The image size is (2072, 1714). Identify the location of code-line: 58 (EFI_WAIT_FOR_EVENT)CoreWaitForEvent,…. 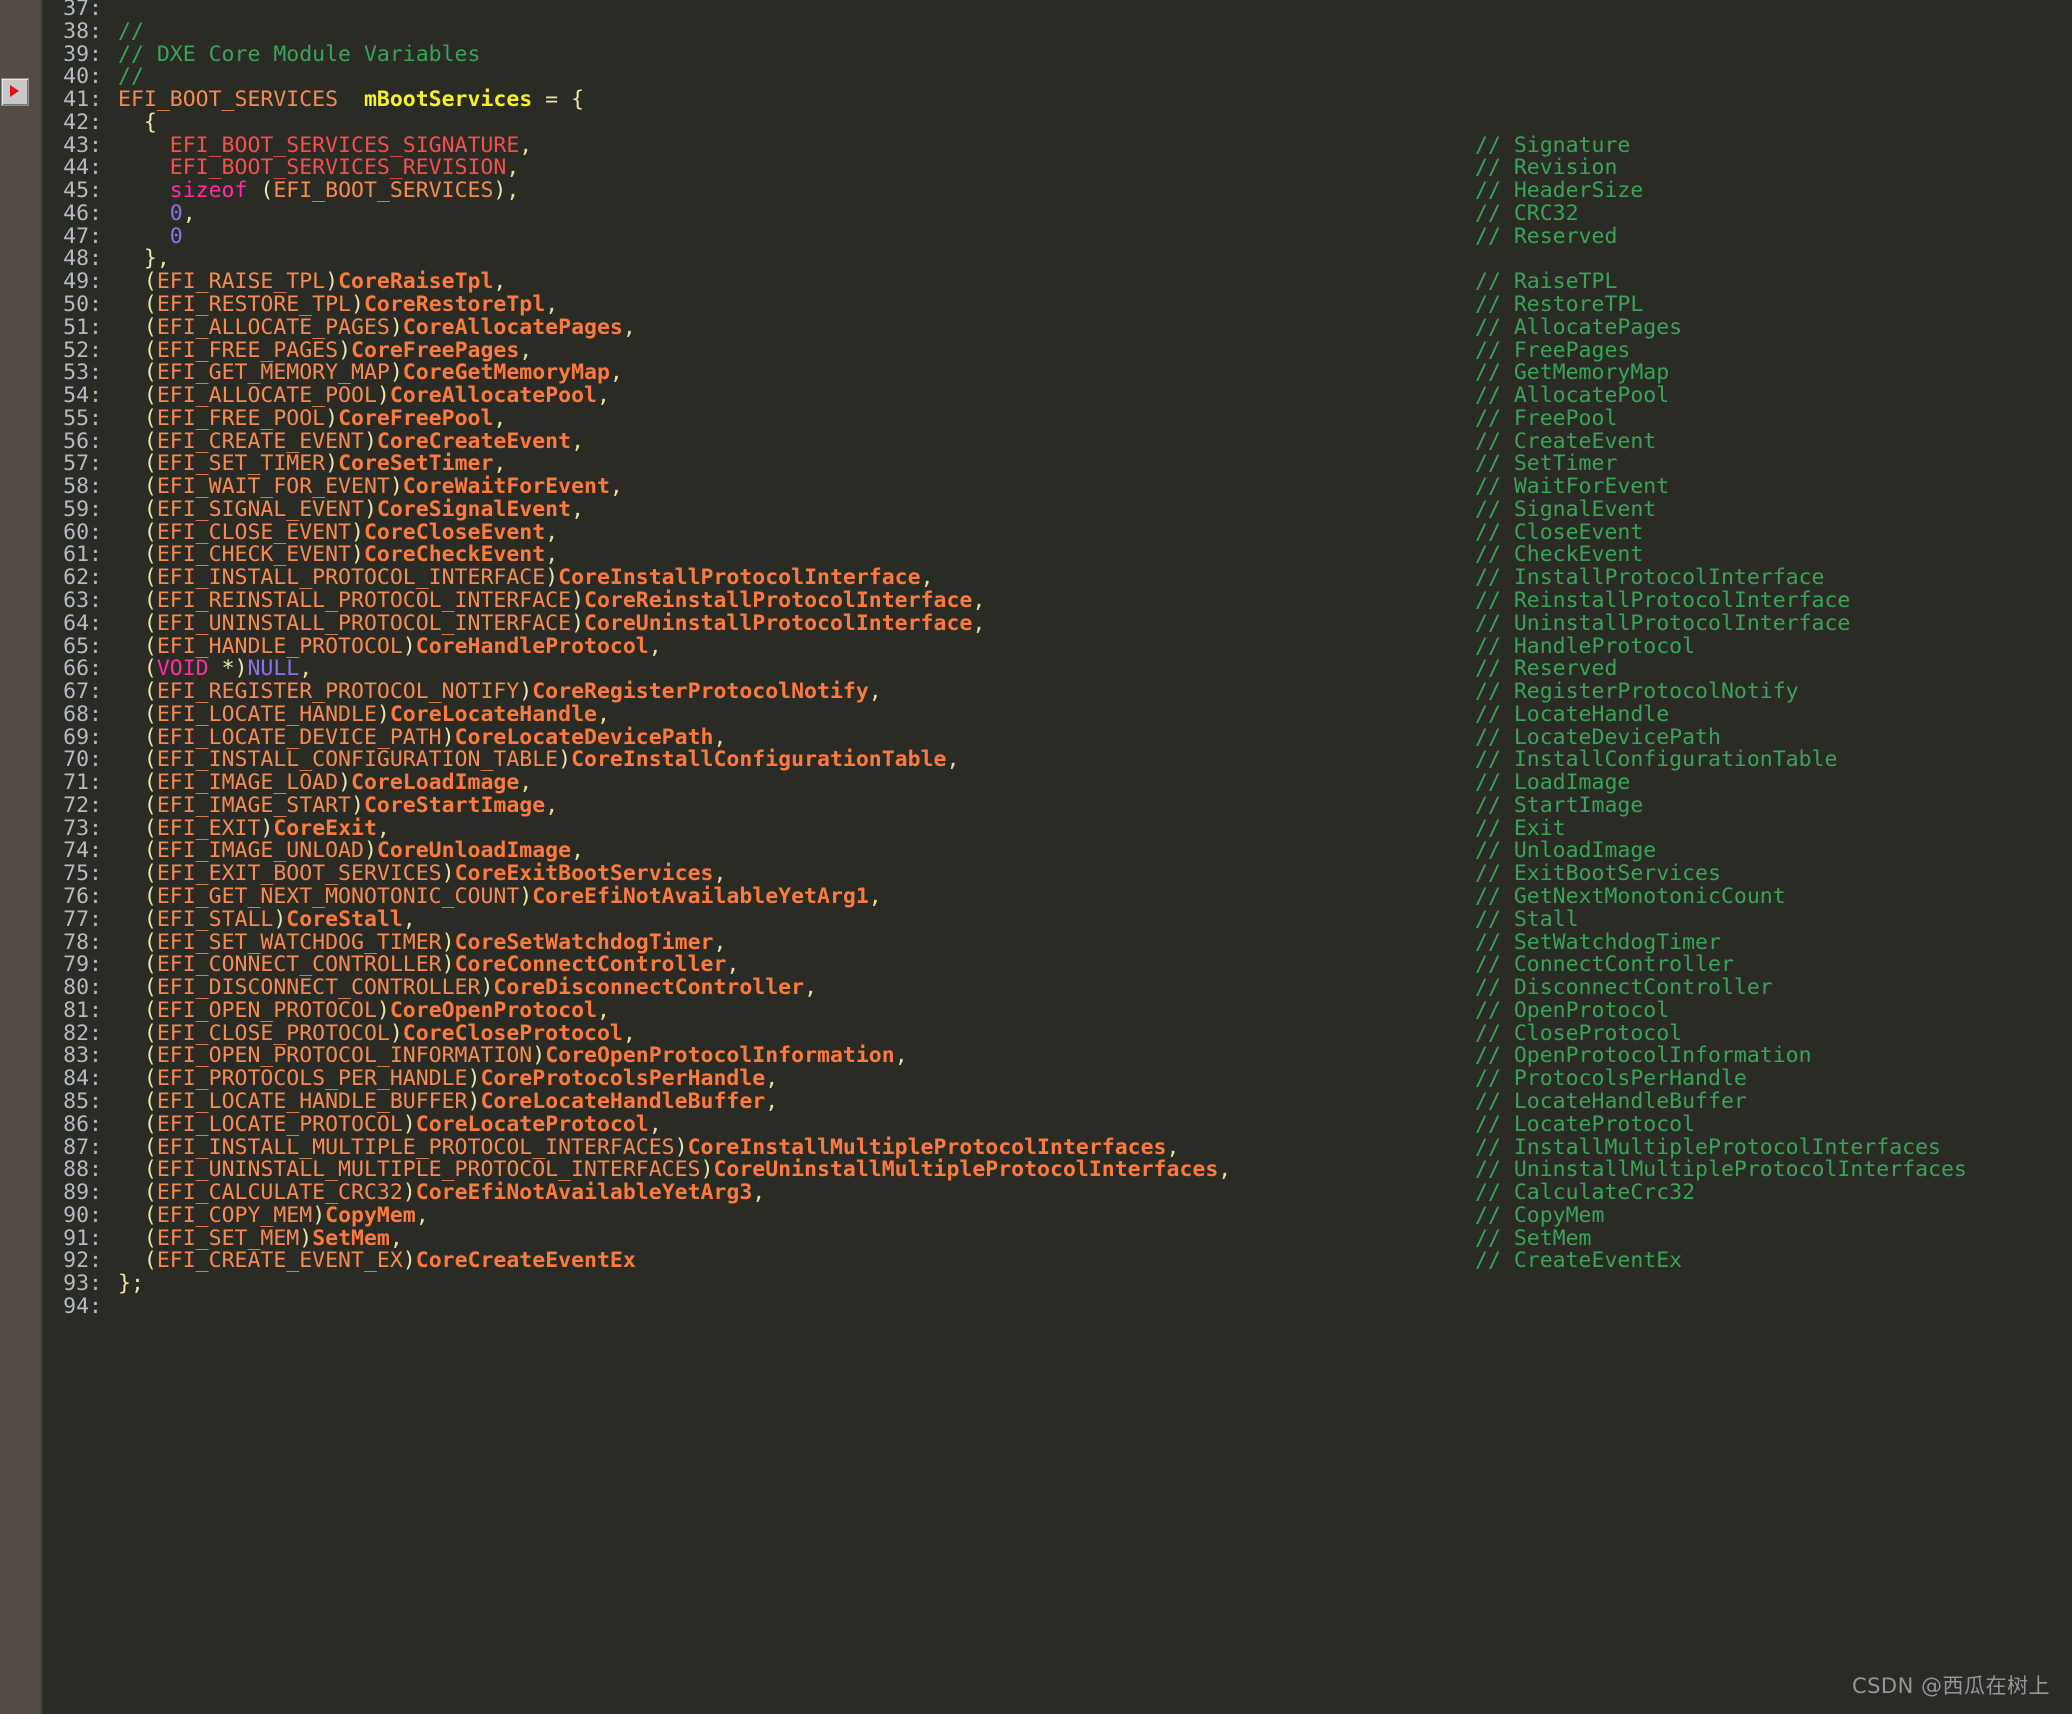
(1036, 487).